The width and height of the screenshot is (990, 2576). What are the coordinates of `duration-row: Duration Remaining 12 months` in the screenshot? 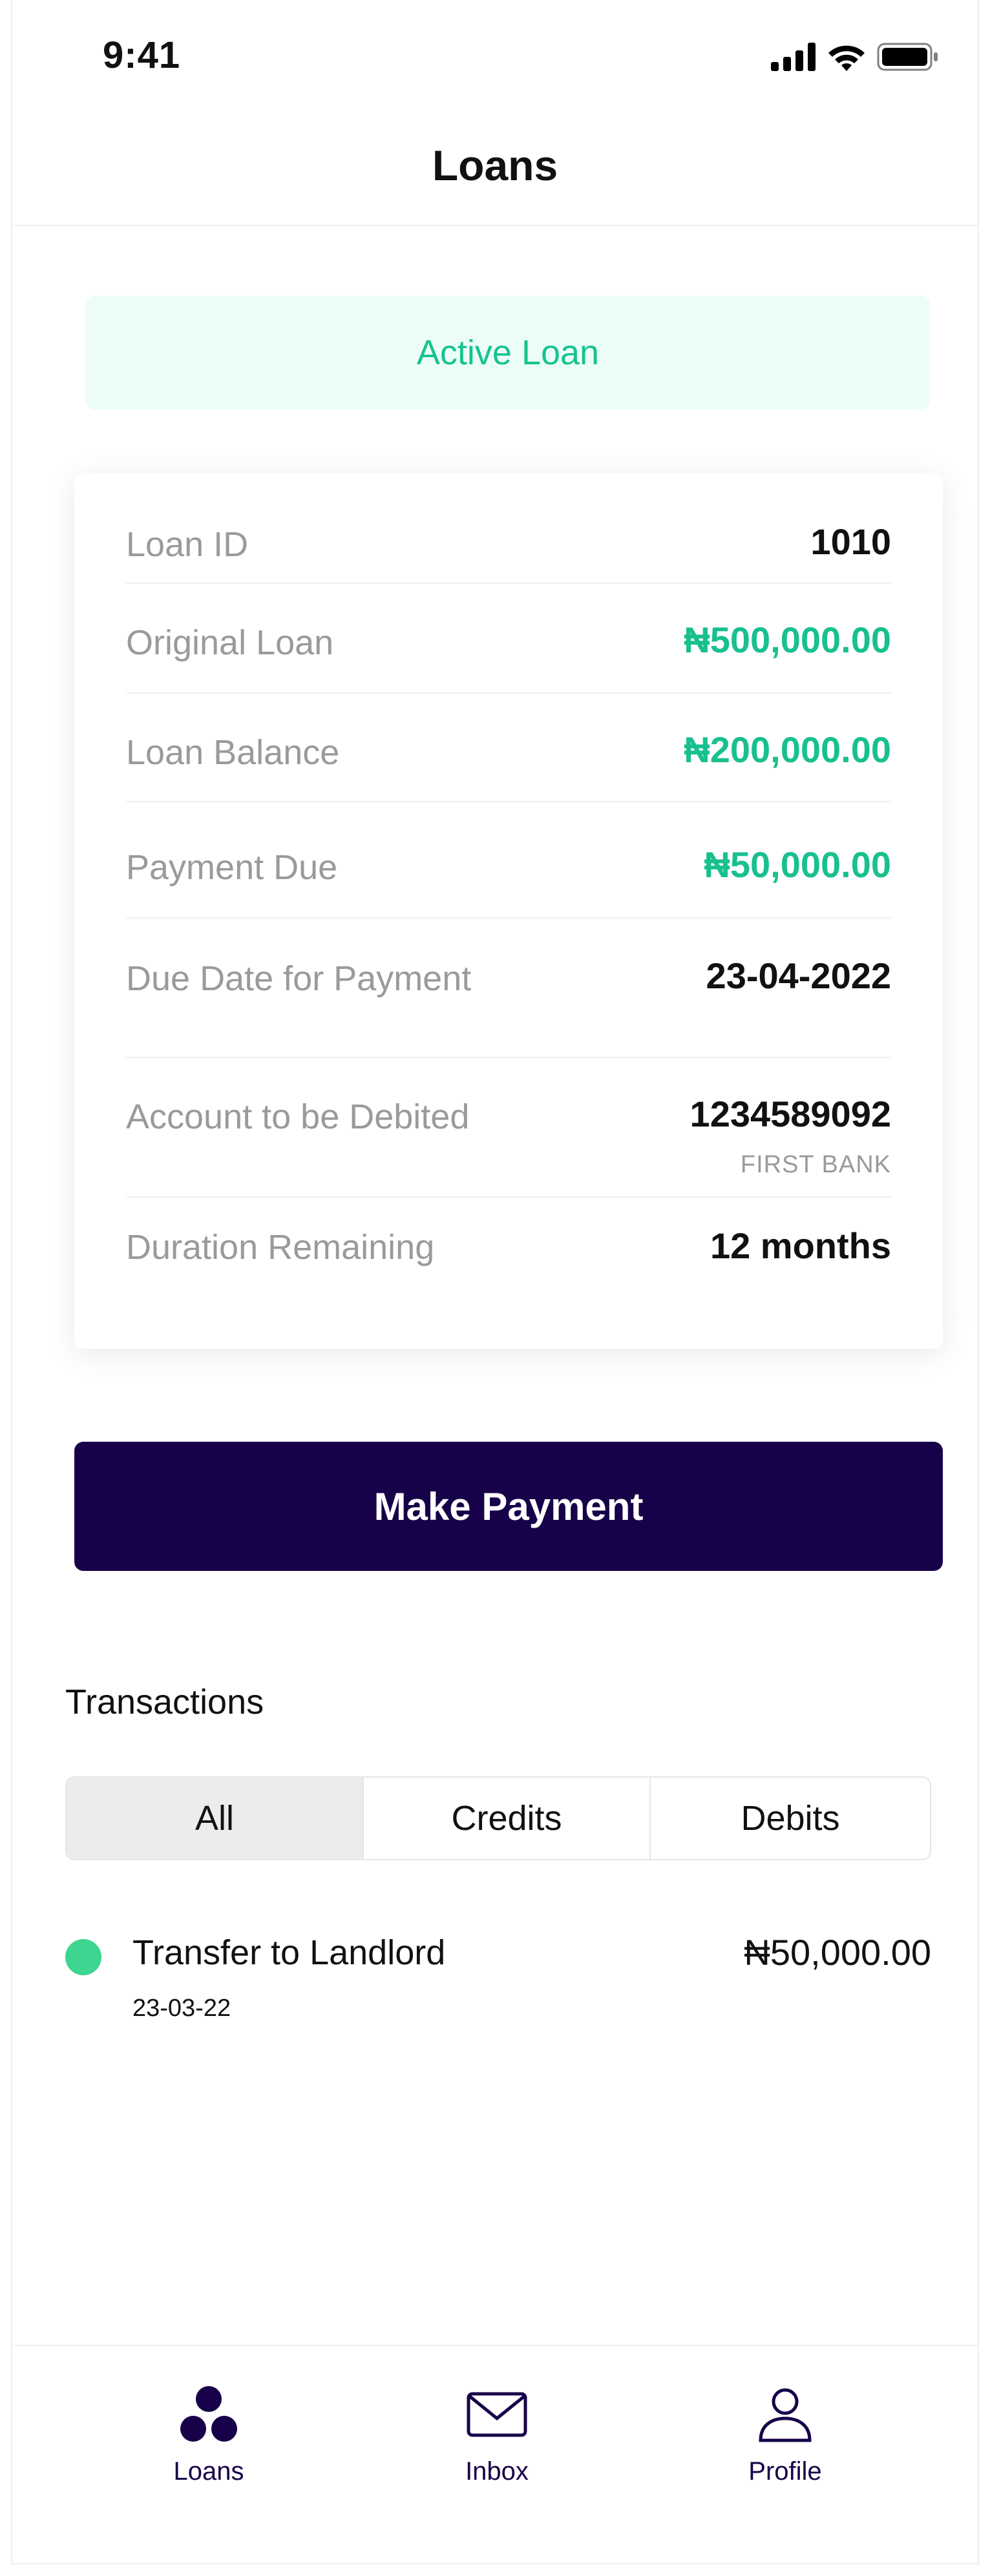 It's located at (508, 1254).